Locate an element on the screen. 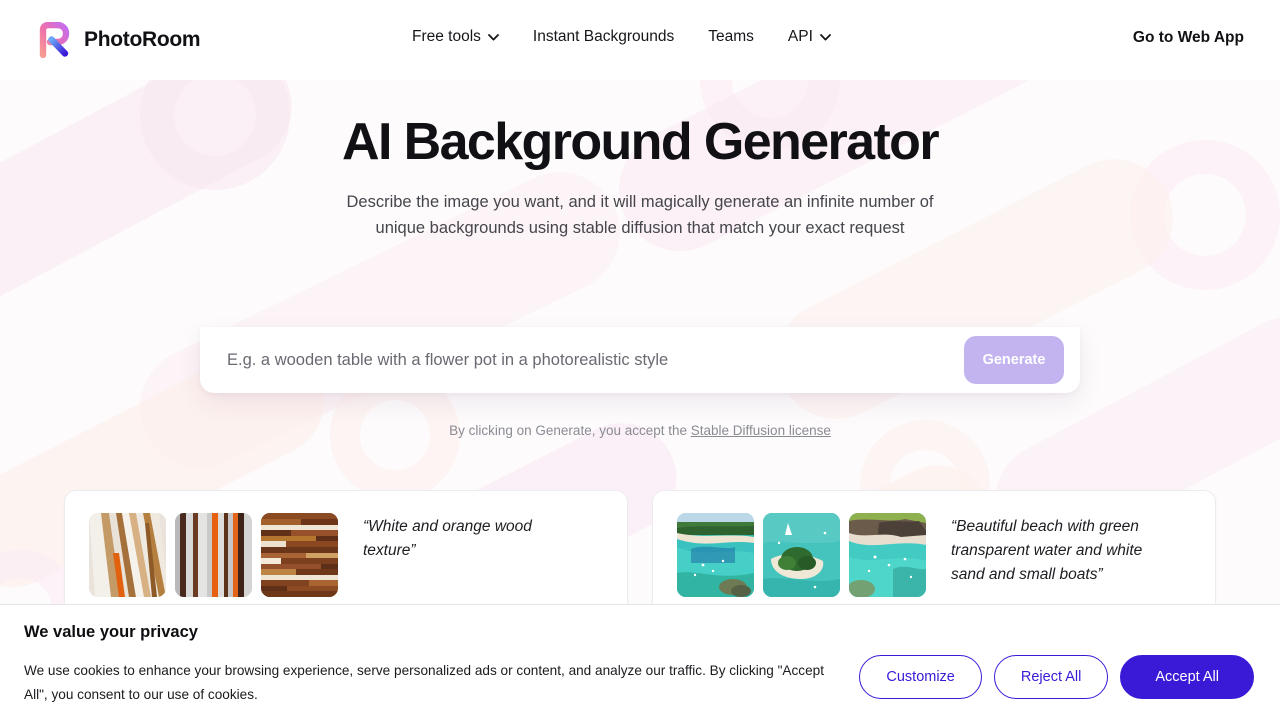  nav-item-label: Teams is located at coordinates (731, 36).